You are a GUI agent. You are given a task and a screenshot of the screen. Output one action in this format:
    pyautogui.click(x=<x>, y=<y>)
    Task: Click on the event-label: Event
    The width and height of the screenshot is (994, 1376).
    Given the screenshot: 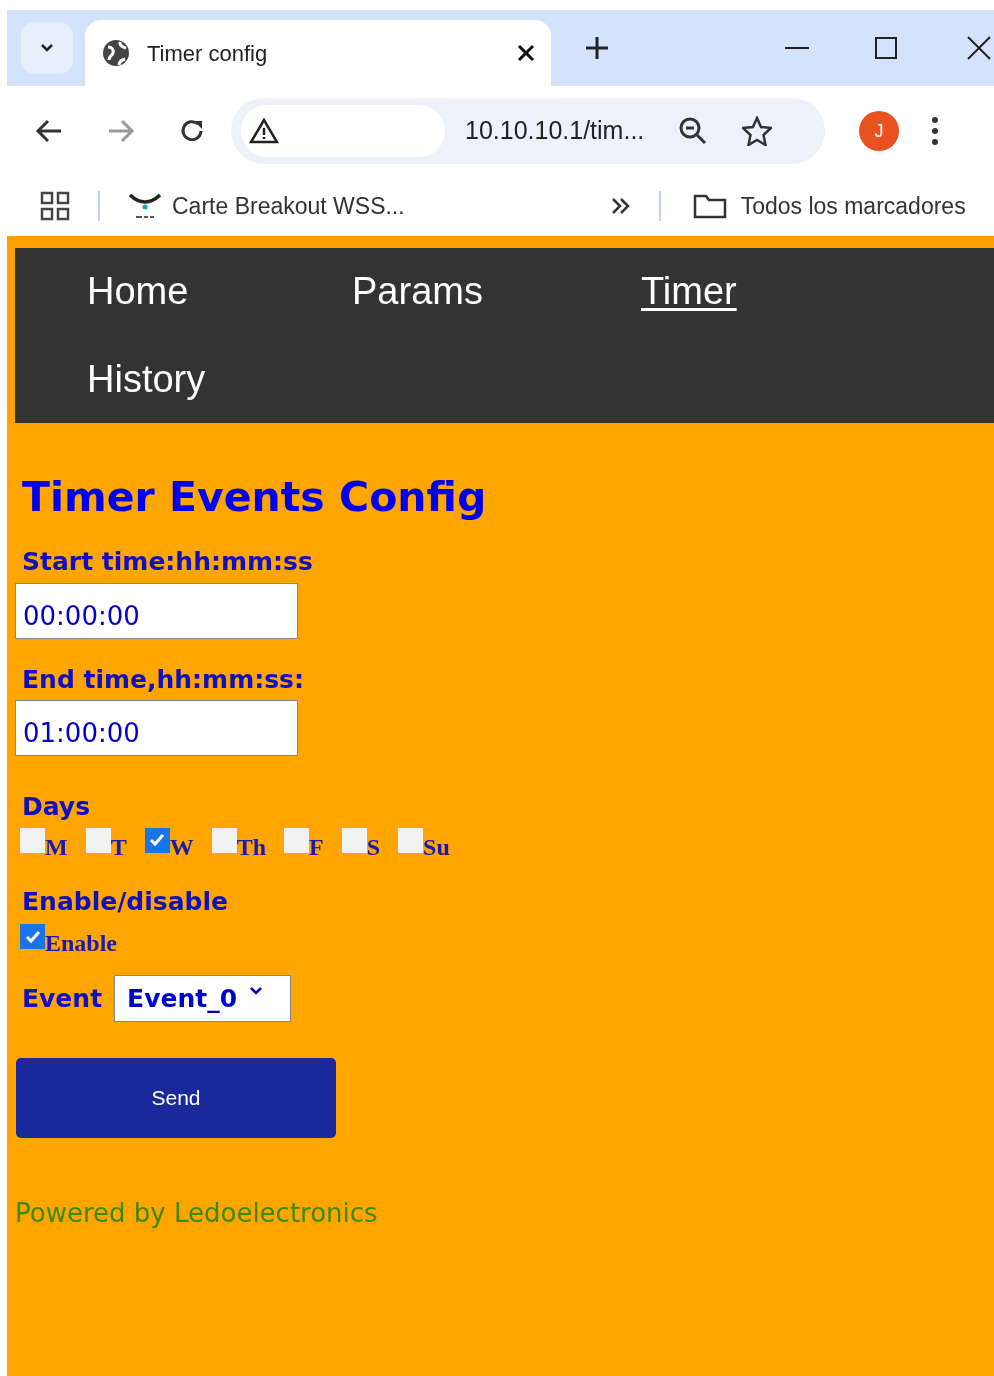 What is the action you would take?
    pyautogui.click(x=62, y=998)
    